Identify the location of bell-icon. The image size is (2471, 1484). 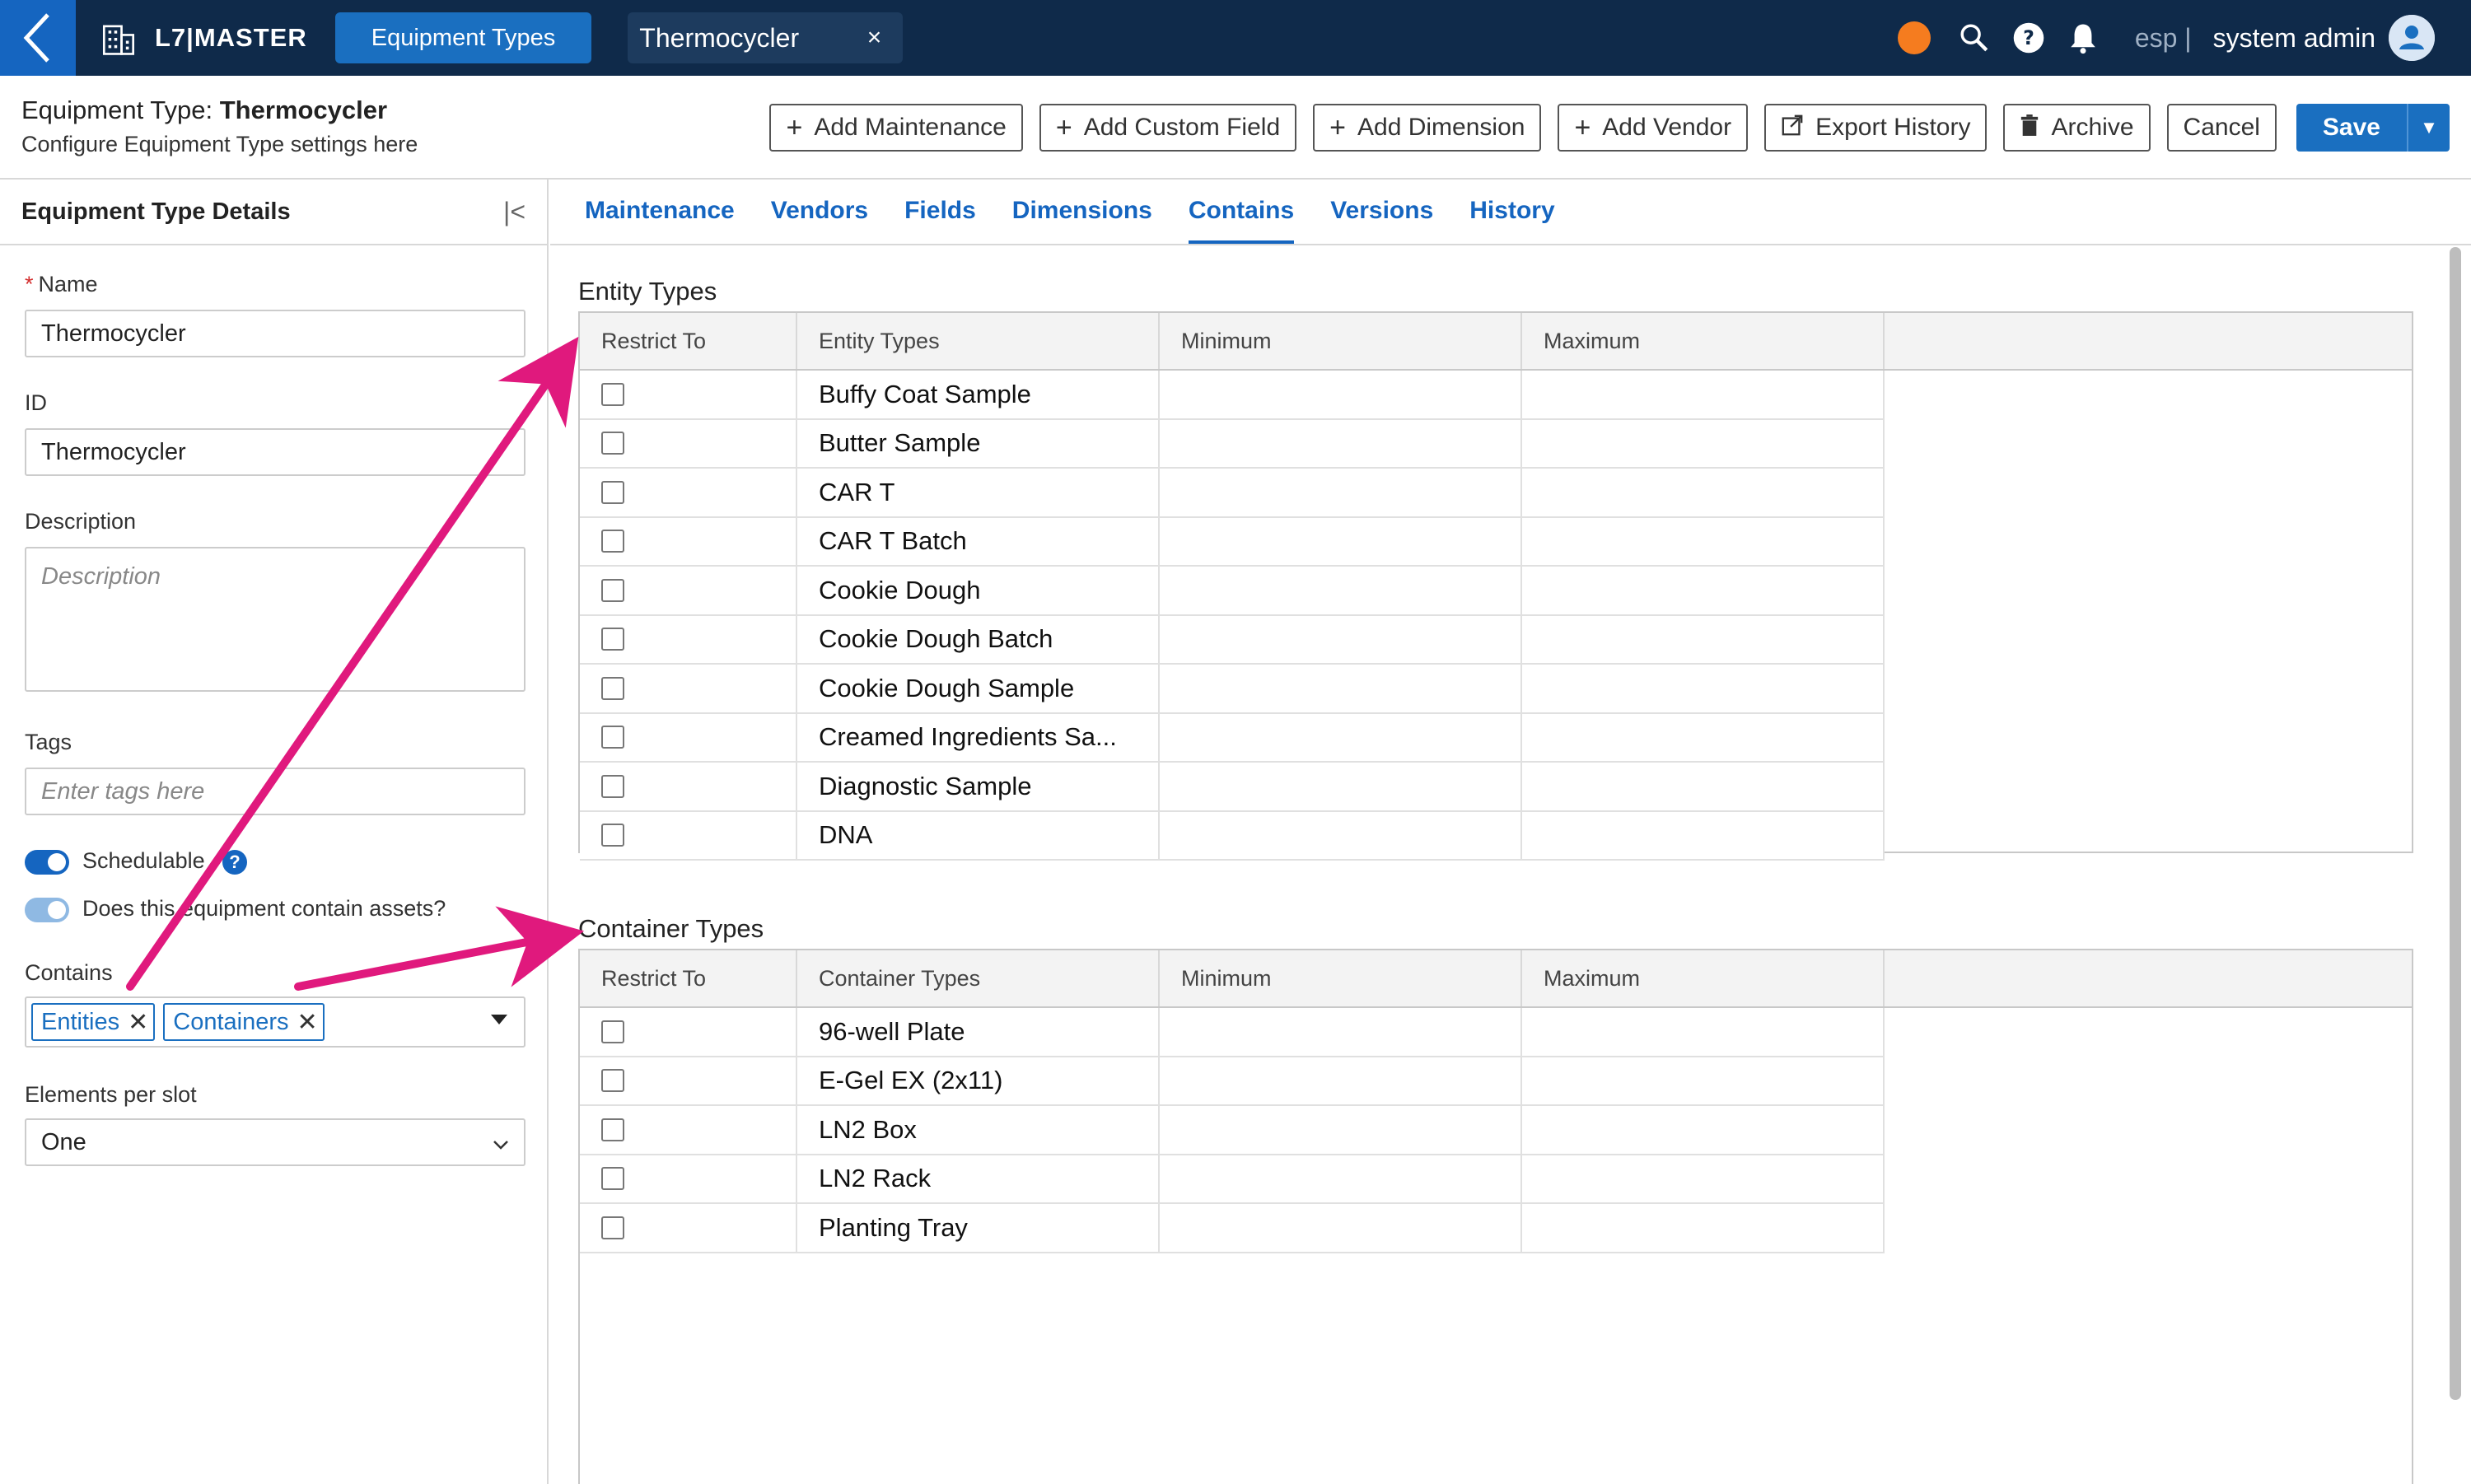
(2083, 38).